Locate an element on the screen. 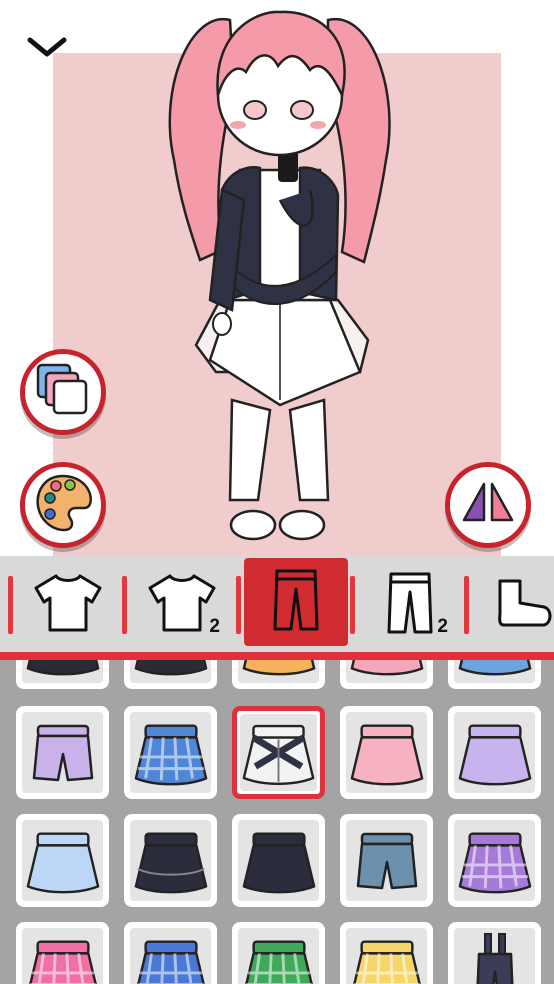  flip-button is located at coordinates (488, 505).